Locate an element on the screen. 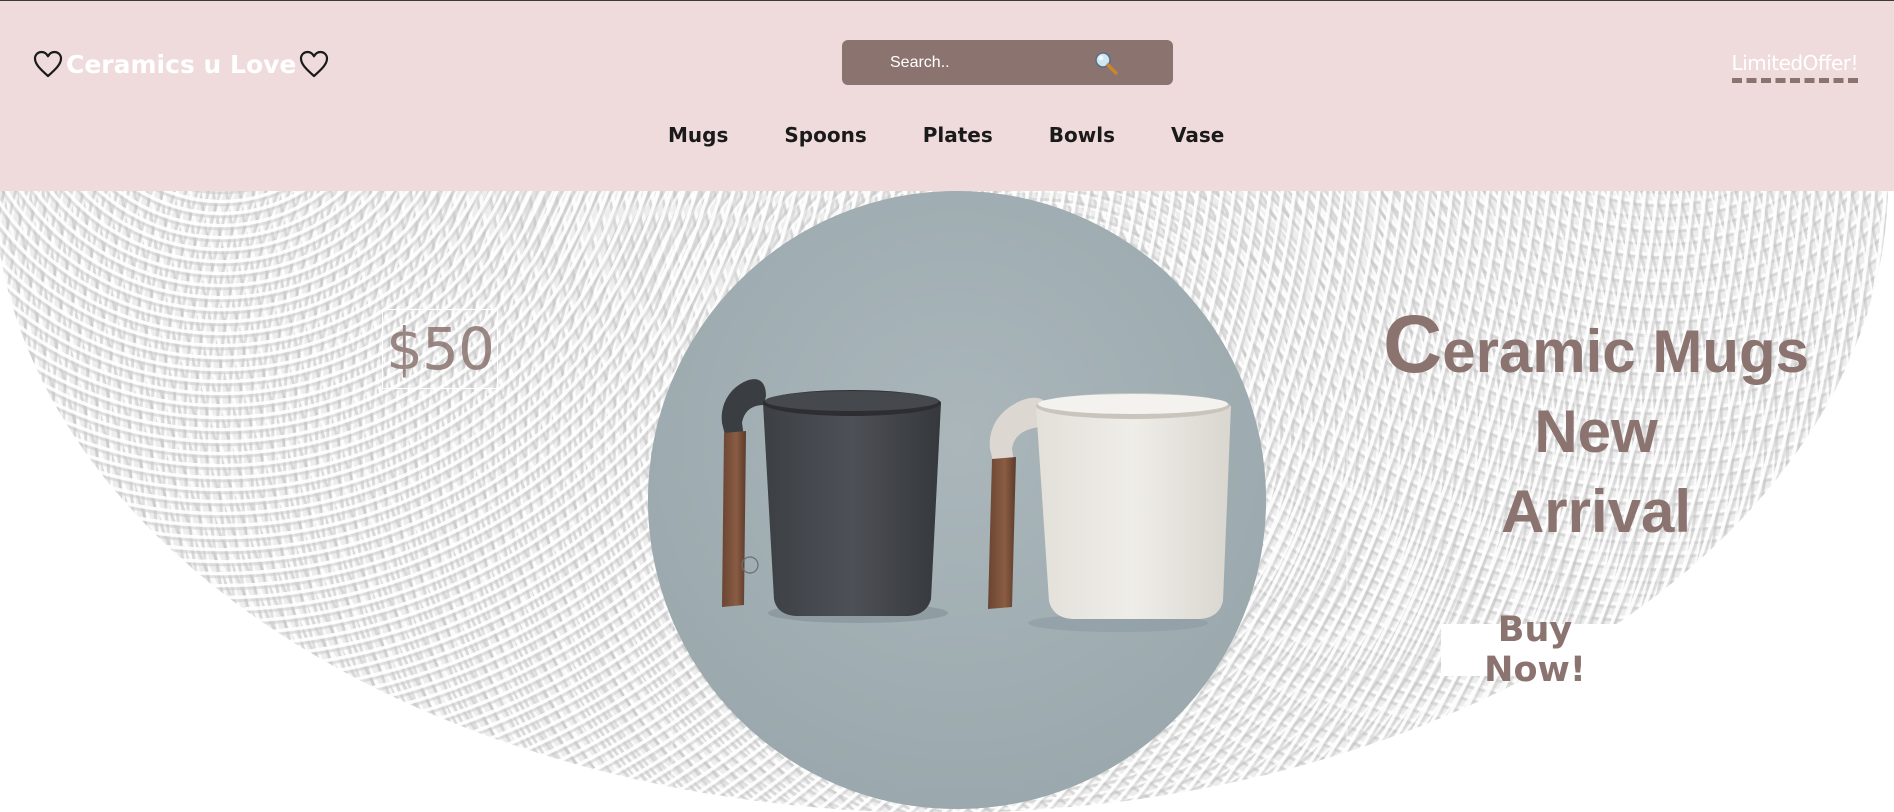 The height and width of the screenshot is (812, 1894). brand-logo: Ceramics u Love is located at coordinates (181, 64).